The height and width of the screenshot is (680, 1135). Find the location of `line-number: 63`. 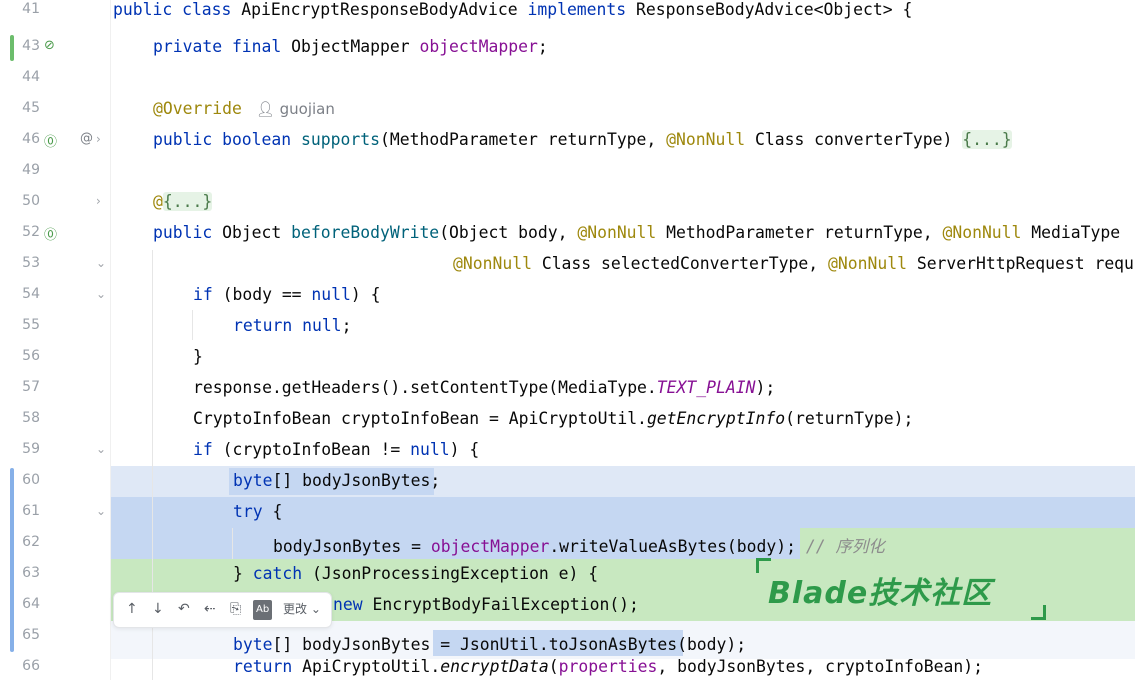

line-number: 63 is located at coordinates (31, 573).